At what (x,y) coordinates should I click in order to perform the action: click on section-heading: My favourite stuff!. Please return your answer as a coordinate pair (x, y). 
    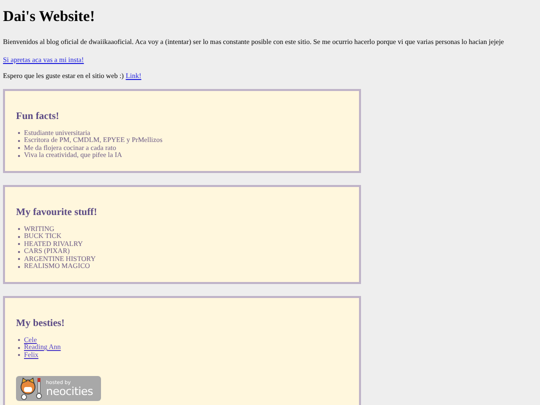
    Looking at the image, I should click on (57, 213).